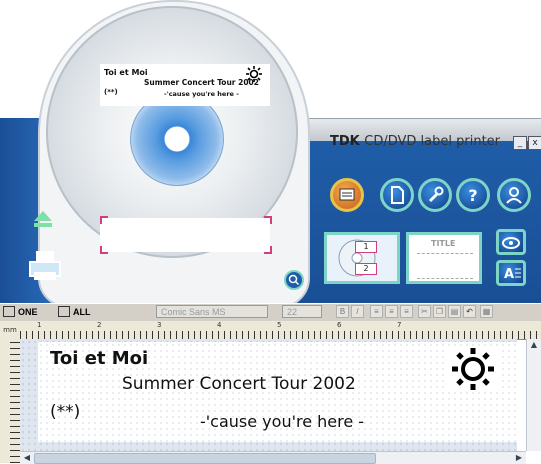  I want to click on ruler-mark: 1, so click(39, 325).